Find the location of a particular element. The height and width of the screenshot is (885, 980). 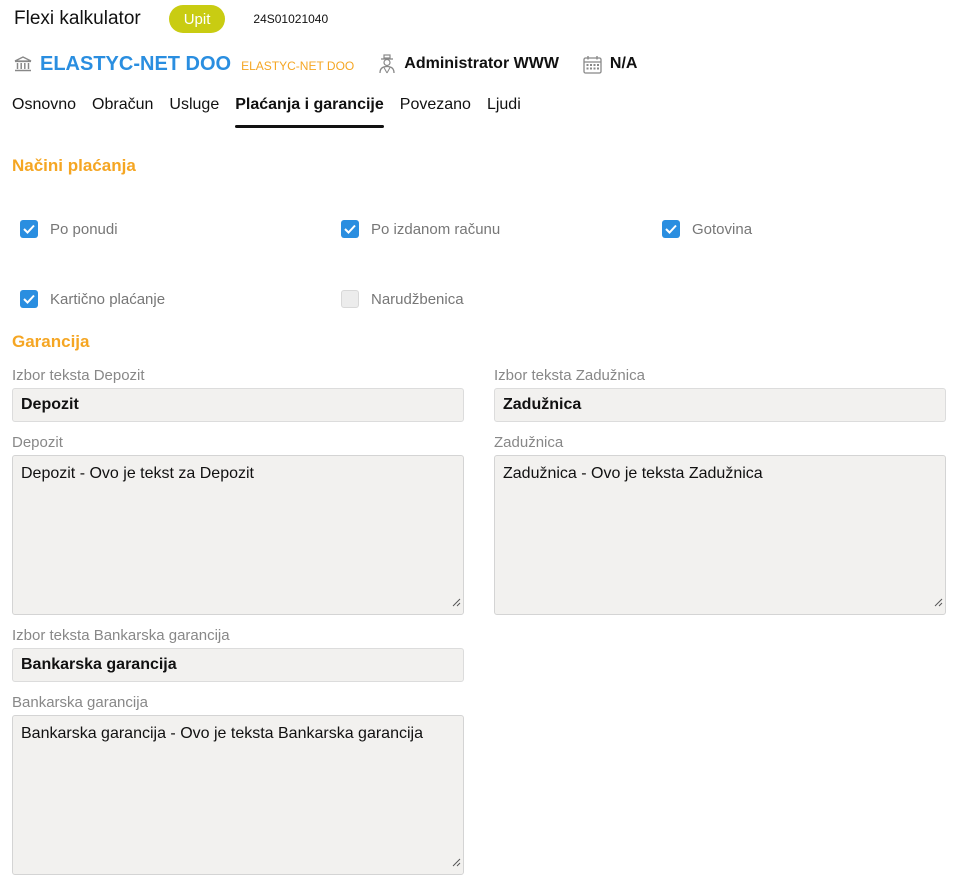

checkbox-label: Kartično plaćanje is located at coordinates (108, 299).